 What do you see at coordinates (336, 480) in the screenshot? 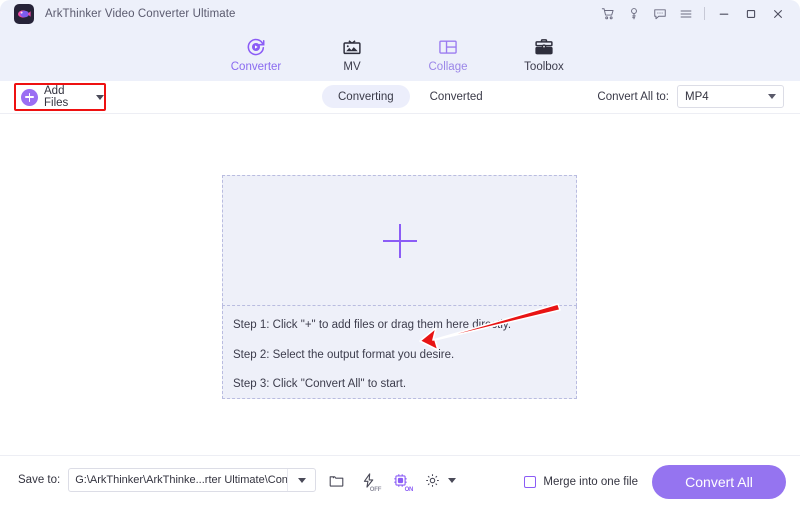
I see `open-folder-icon` at bounding box center [336, 480].